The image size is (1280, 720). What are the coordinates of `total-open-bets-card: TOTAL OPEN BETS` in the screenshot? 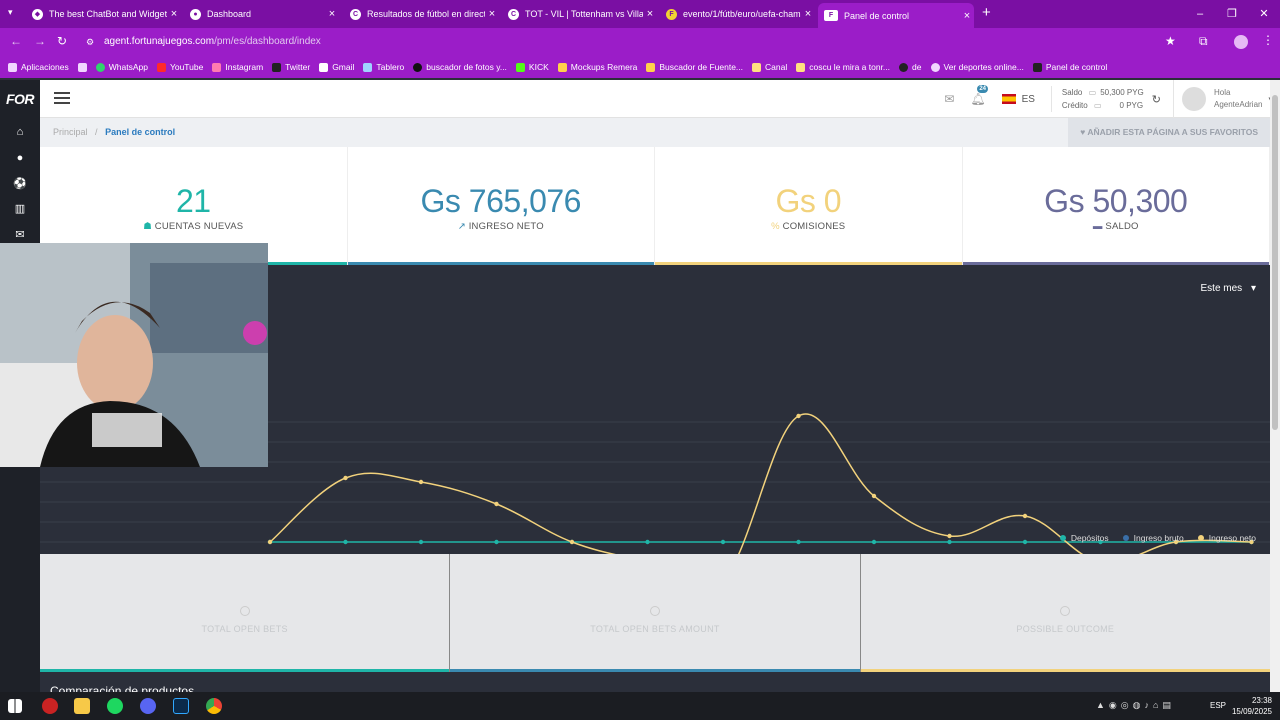 It's located at (245, 613).